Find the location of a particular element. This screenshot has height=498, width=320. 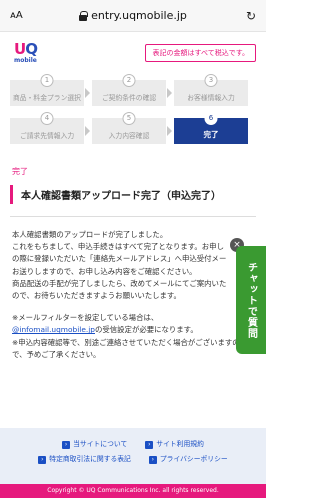

page-title: 本人確認書類アップロード完了（申込完了） is located at coordinates (121, 196).